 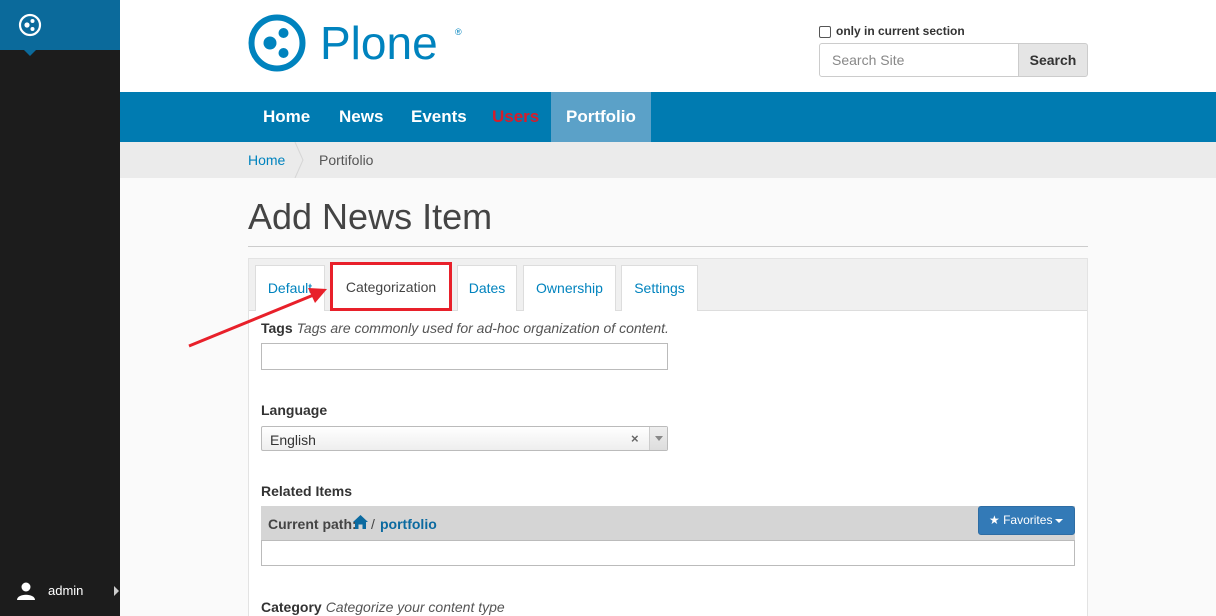 What do you see at coordinates (668, 117) in the screenshot?
I see `main-navigation: Home News Events Users Portfolio` at bounding box center [668, 117].